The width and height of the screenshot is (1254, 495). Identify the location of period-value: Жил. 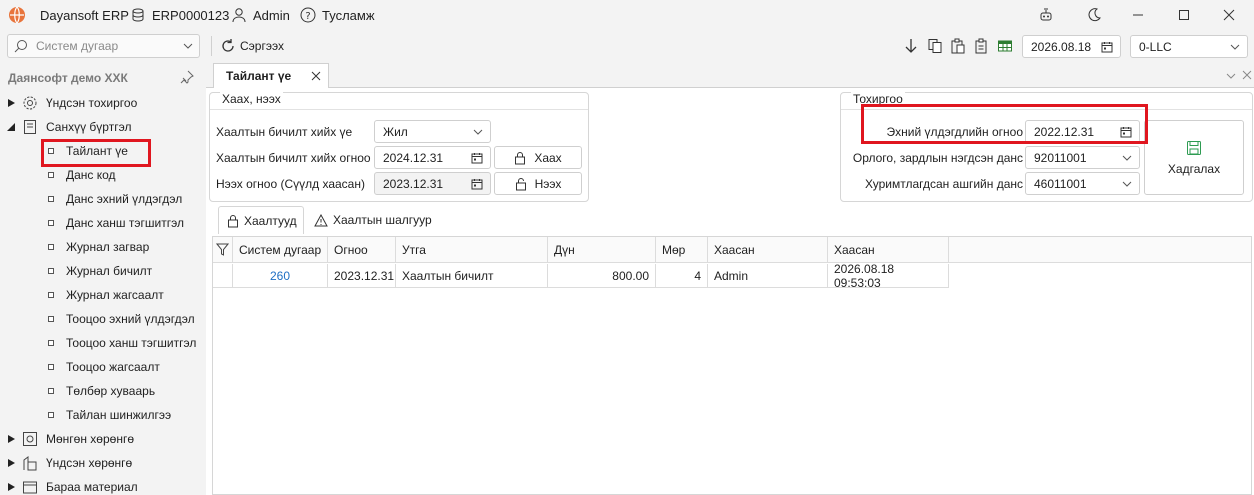
(395, 131).